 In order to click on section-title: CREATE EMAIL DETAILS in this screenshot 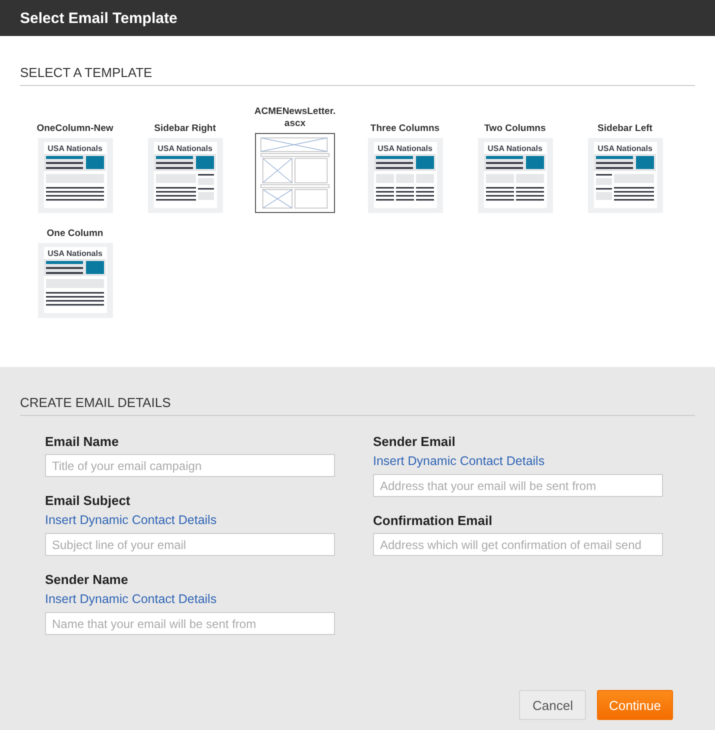, I will do `click(95, 402)`.